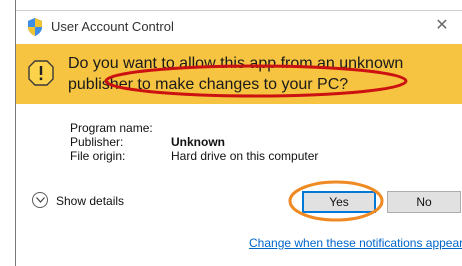 This screenshot has width=462, height=266. Describe the element at coordinates (239, 27) in the screenshot. I see `title-bar: User Account Control ✕` at that location.